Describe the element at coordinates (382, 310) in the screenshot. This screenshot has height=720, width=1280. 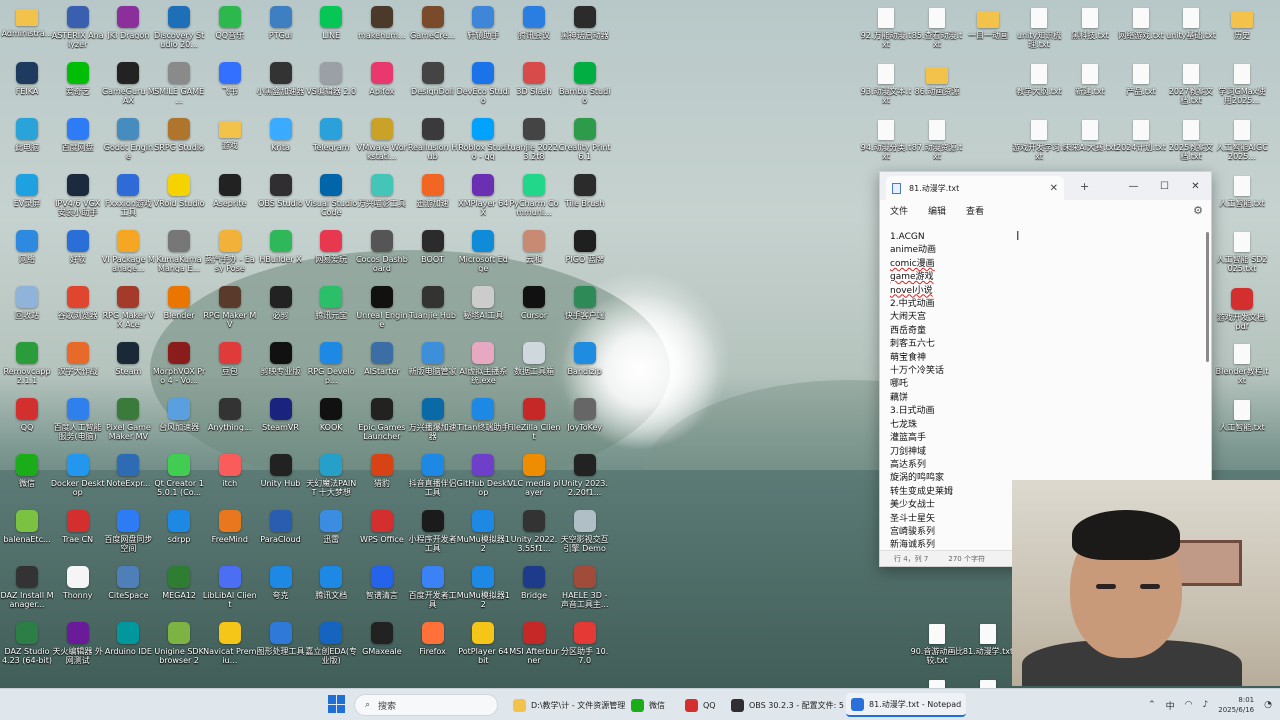
I see `desktop-icon: Unreal Engine` at that location.